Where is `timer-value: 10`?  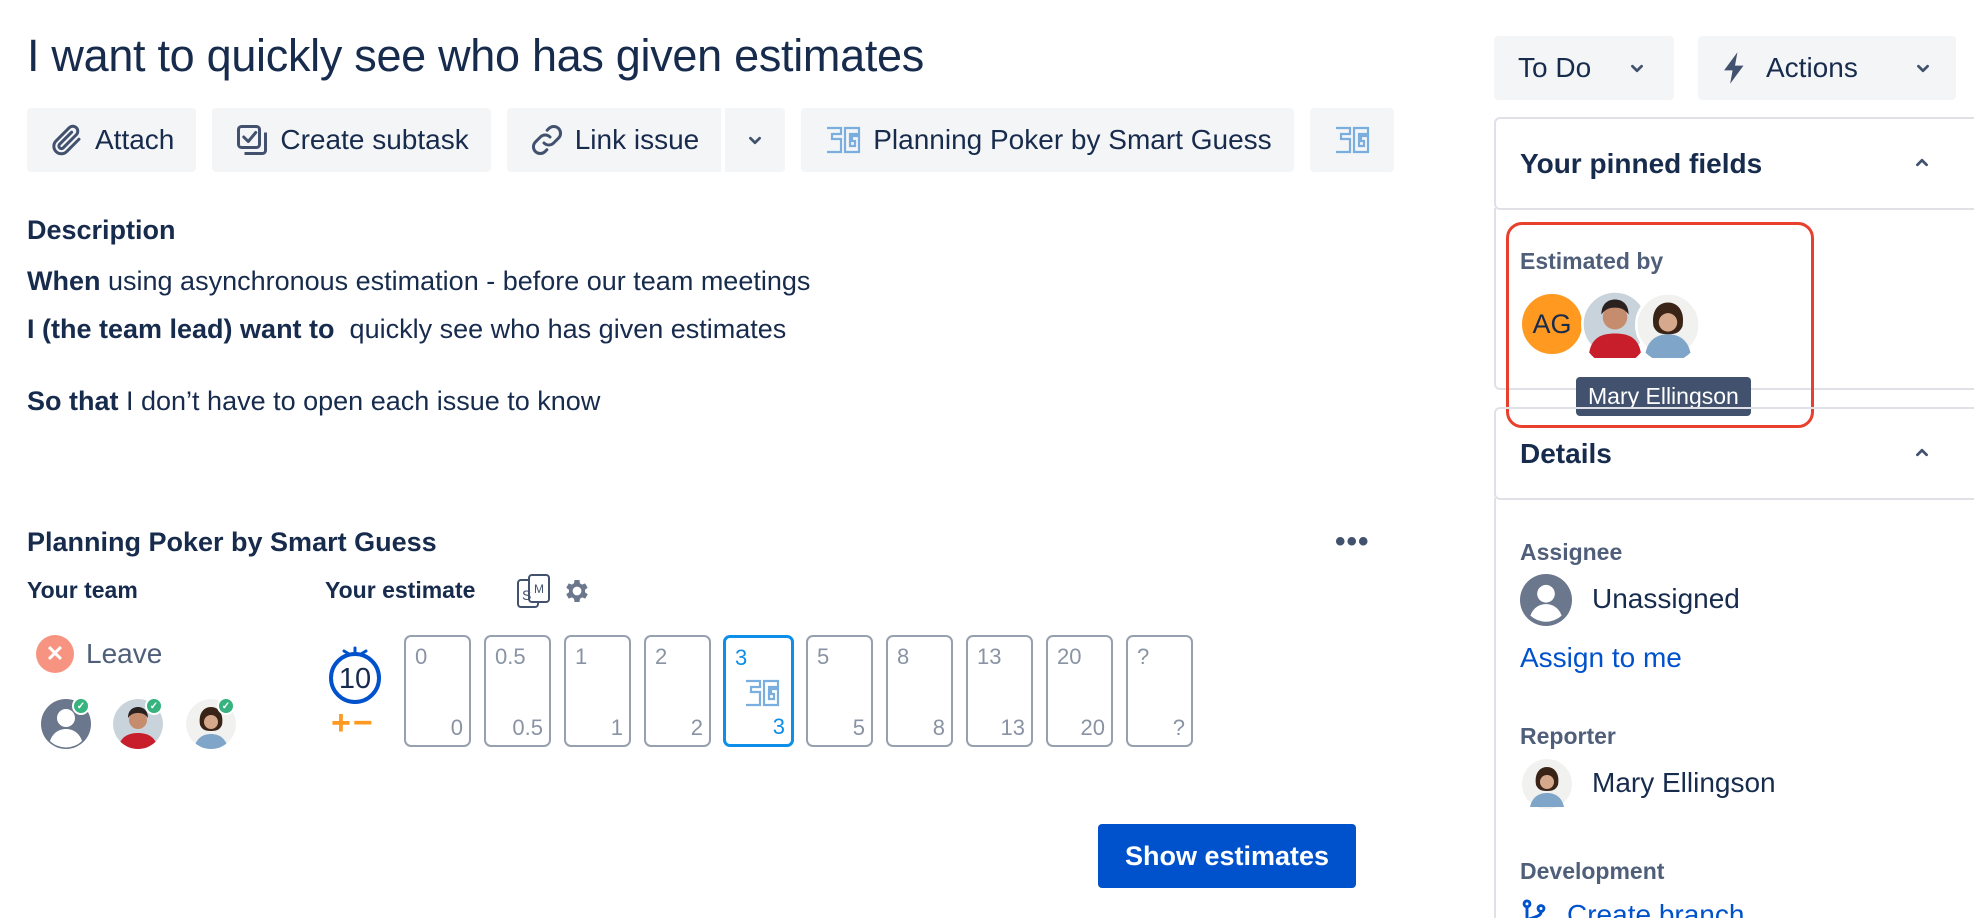
timer-value: 10 is located at coordinates (355, 679).